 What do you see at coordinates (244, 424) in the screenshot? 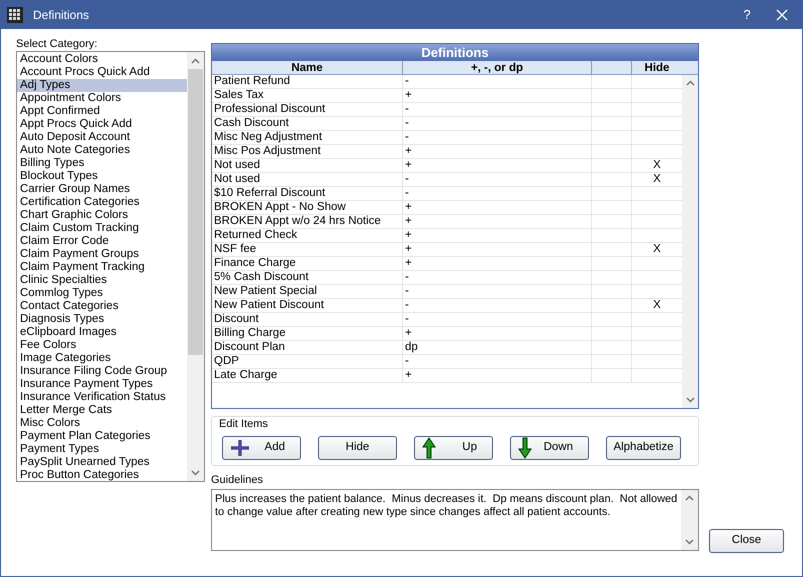
I see `group-title: Edit Items` at bounding box center [244, 424].